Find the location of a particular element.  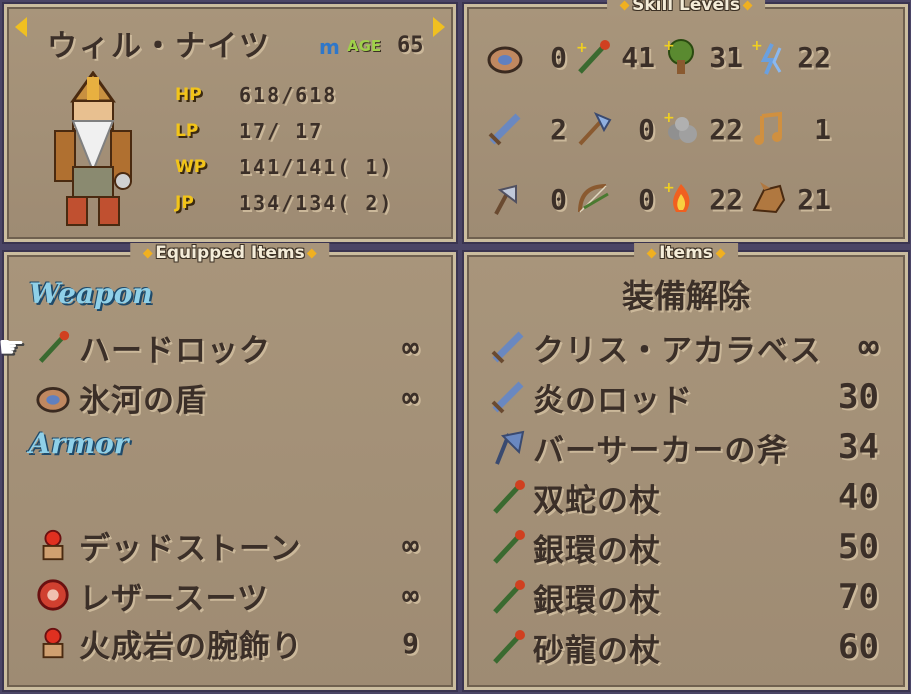

item-row: 銀環の杖 50 is located at coordinates (694, 547).